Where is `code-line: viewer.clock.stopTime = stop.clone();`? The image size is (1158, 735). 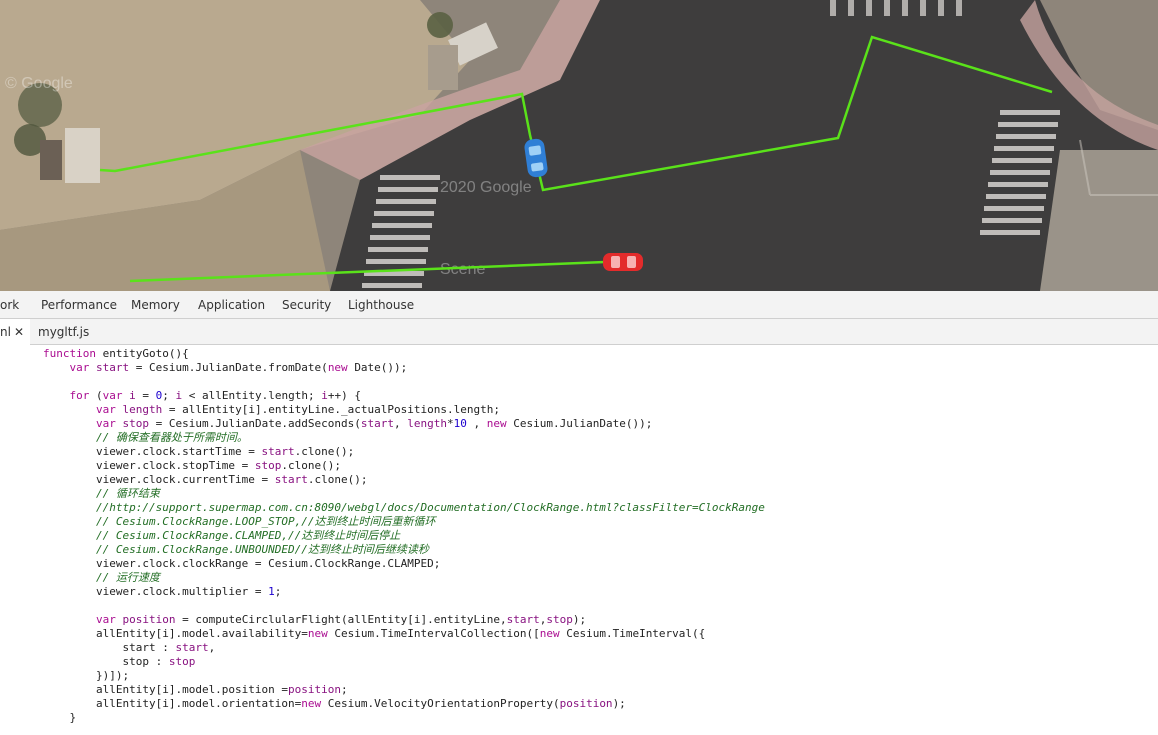 code-line: viewer.clock.stopTime = stop.clone(); is located at coordinates (192, 466).